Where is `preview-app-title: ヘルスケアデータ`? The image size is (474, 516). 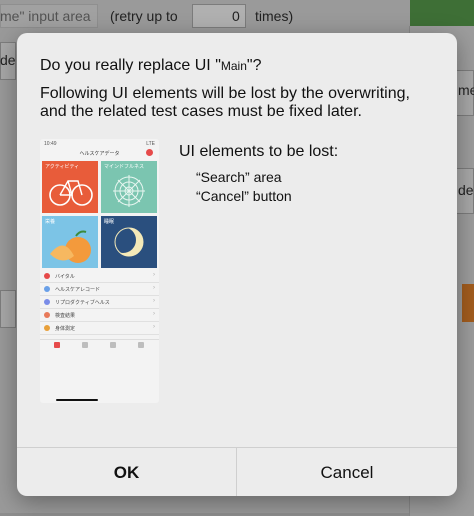 preview-app-title: ヘルスケアデータ is located at coordinates (99, 154).